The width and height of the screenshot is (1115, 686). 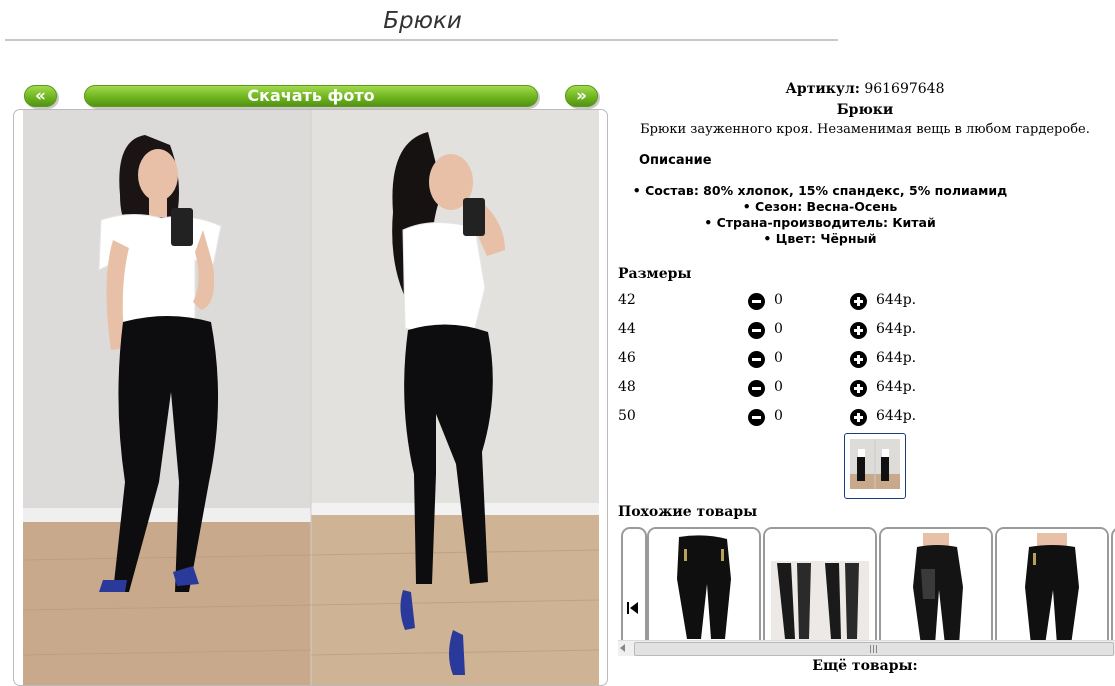 I want to click on scroll-left-icon, so click(x=622, y=648).